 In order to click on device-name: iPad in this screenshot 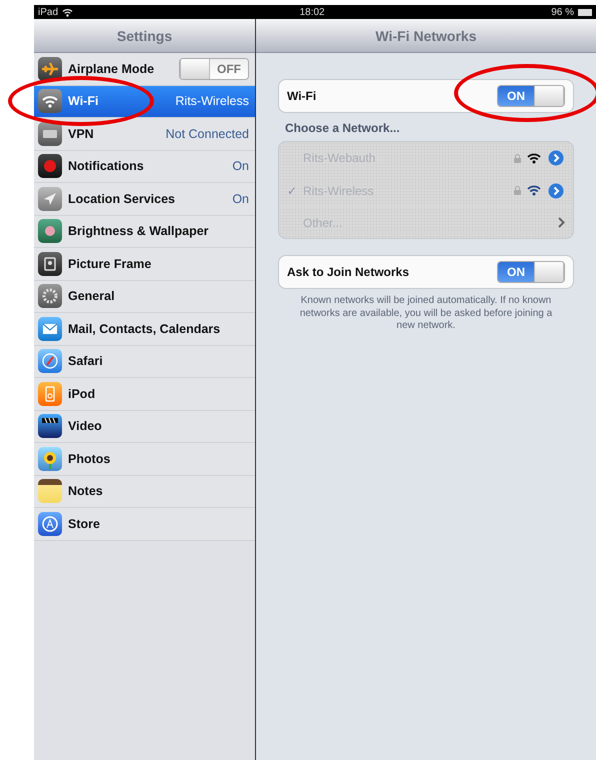, I will do `click(48, 12)`.